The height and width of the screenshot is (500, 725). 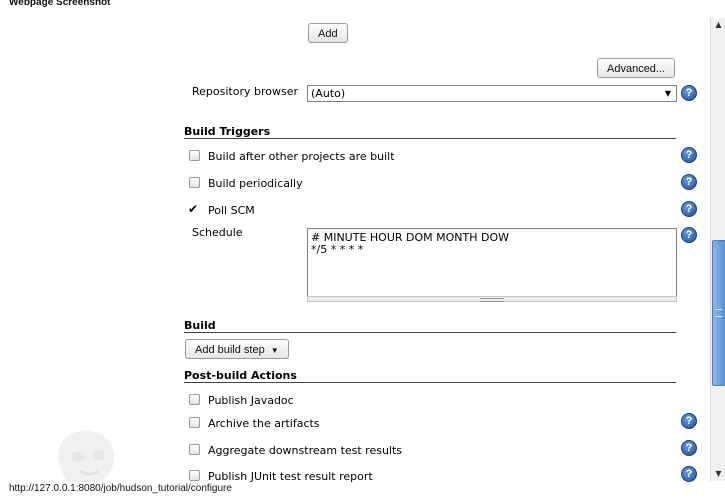 What do you see at coordinates (689, 209) in the screenshot?
I see `help-icon-poll-scm: ?` at bounding box center [689, 209].